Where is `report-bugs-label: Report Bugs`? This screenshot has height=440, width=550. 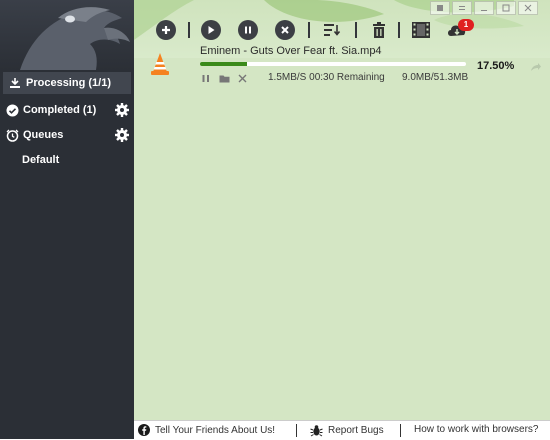
report-bugs-label: Report Bugs is located at coordinates (356, 430).